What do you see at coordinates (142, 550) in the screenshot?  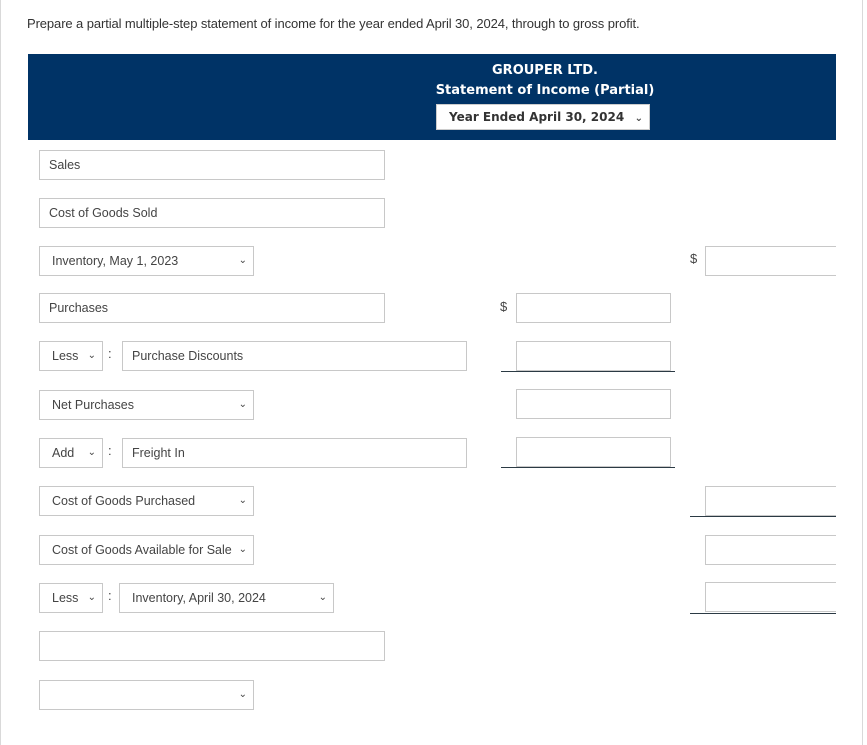 I see `cogafs-label: Cost of Goods Available for Sale` at bounding box center [142, 550].